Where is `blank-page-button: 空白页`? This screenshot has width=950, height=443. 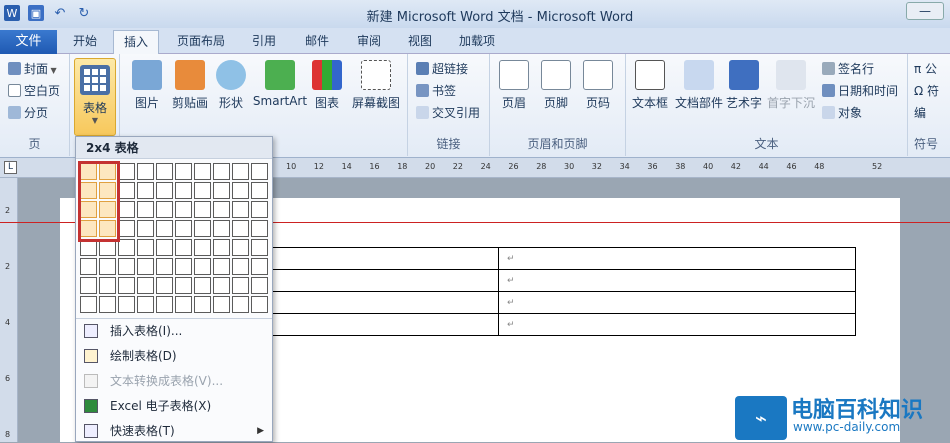 blank-page-button: 空白页 is located at coordinates (34, 90).